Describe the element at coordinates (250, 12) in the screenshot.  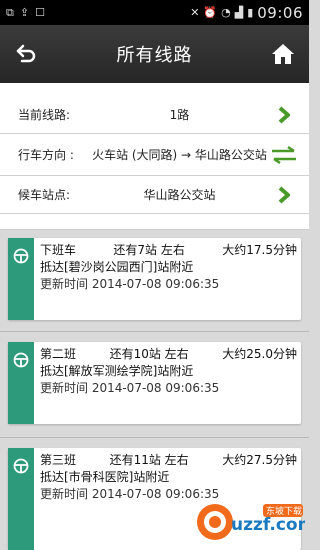
I see `battery-icon: ▮` at that location.